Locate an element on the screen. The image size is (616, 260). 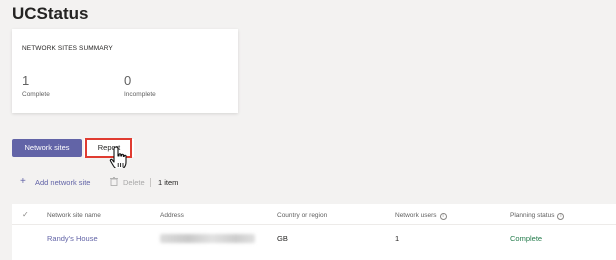
column-header-planning-status: Planning status i is located at coordinates (537, 216).